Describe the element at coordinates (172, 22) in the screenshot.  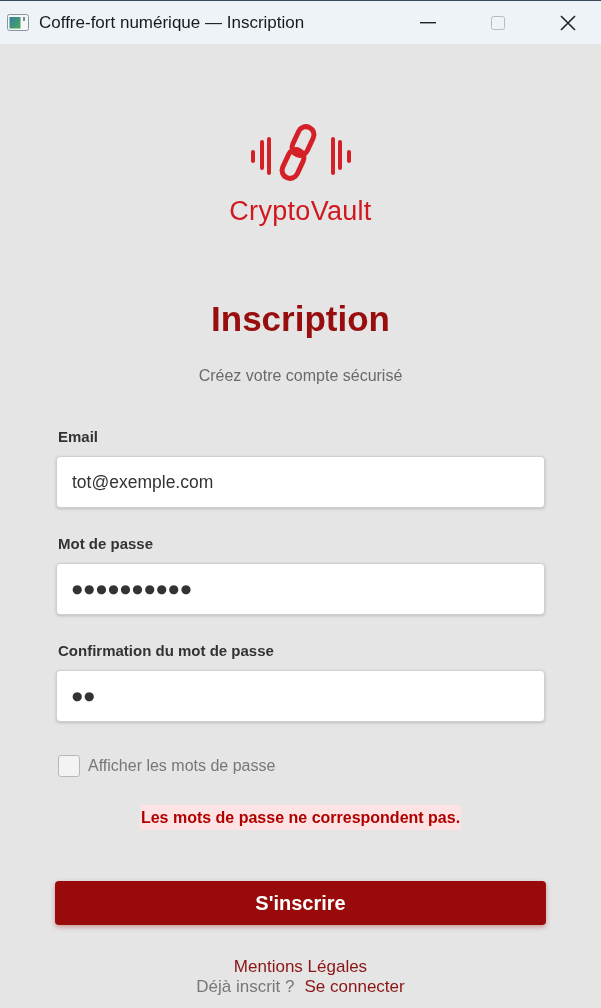
I see `window-title: Coffre-fort numérique — Inscription` at that location.